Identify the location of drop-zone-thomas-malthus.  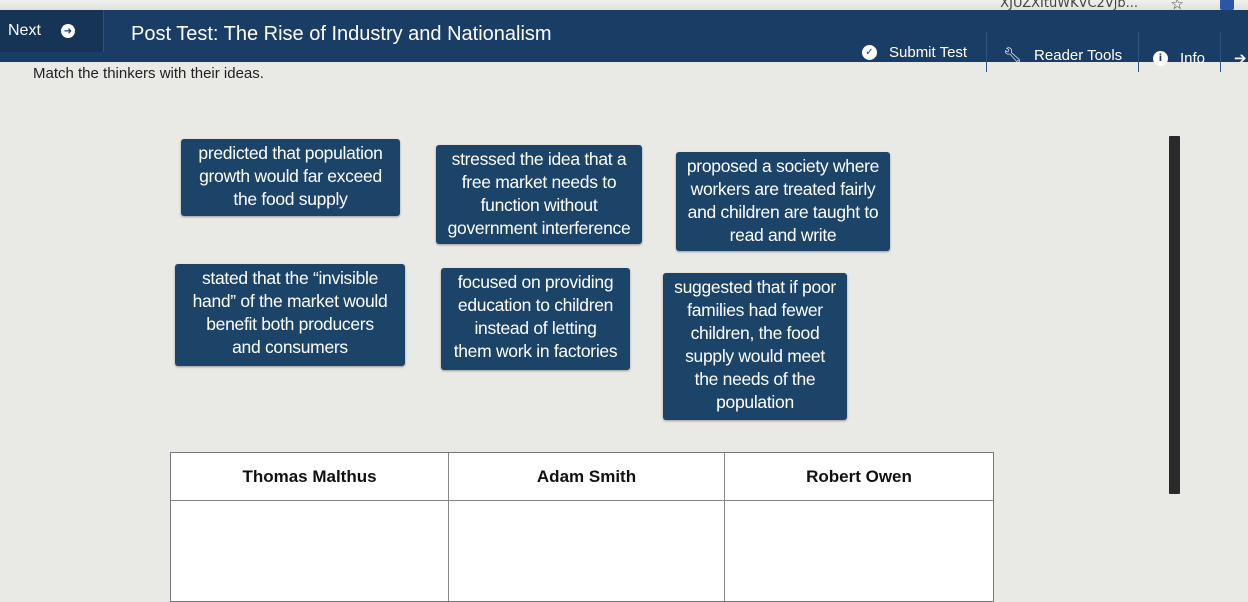
(309, 551).